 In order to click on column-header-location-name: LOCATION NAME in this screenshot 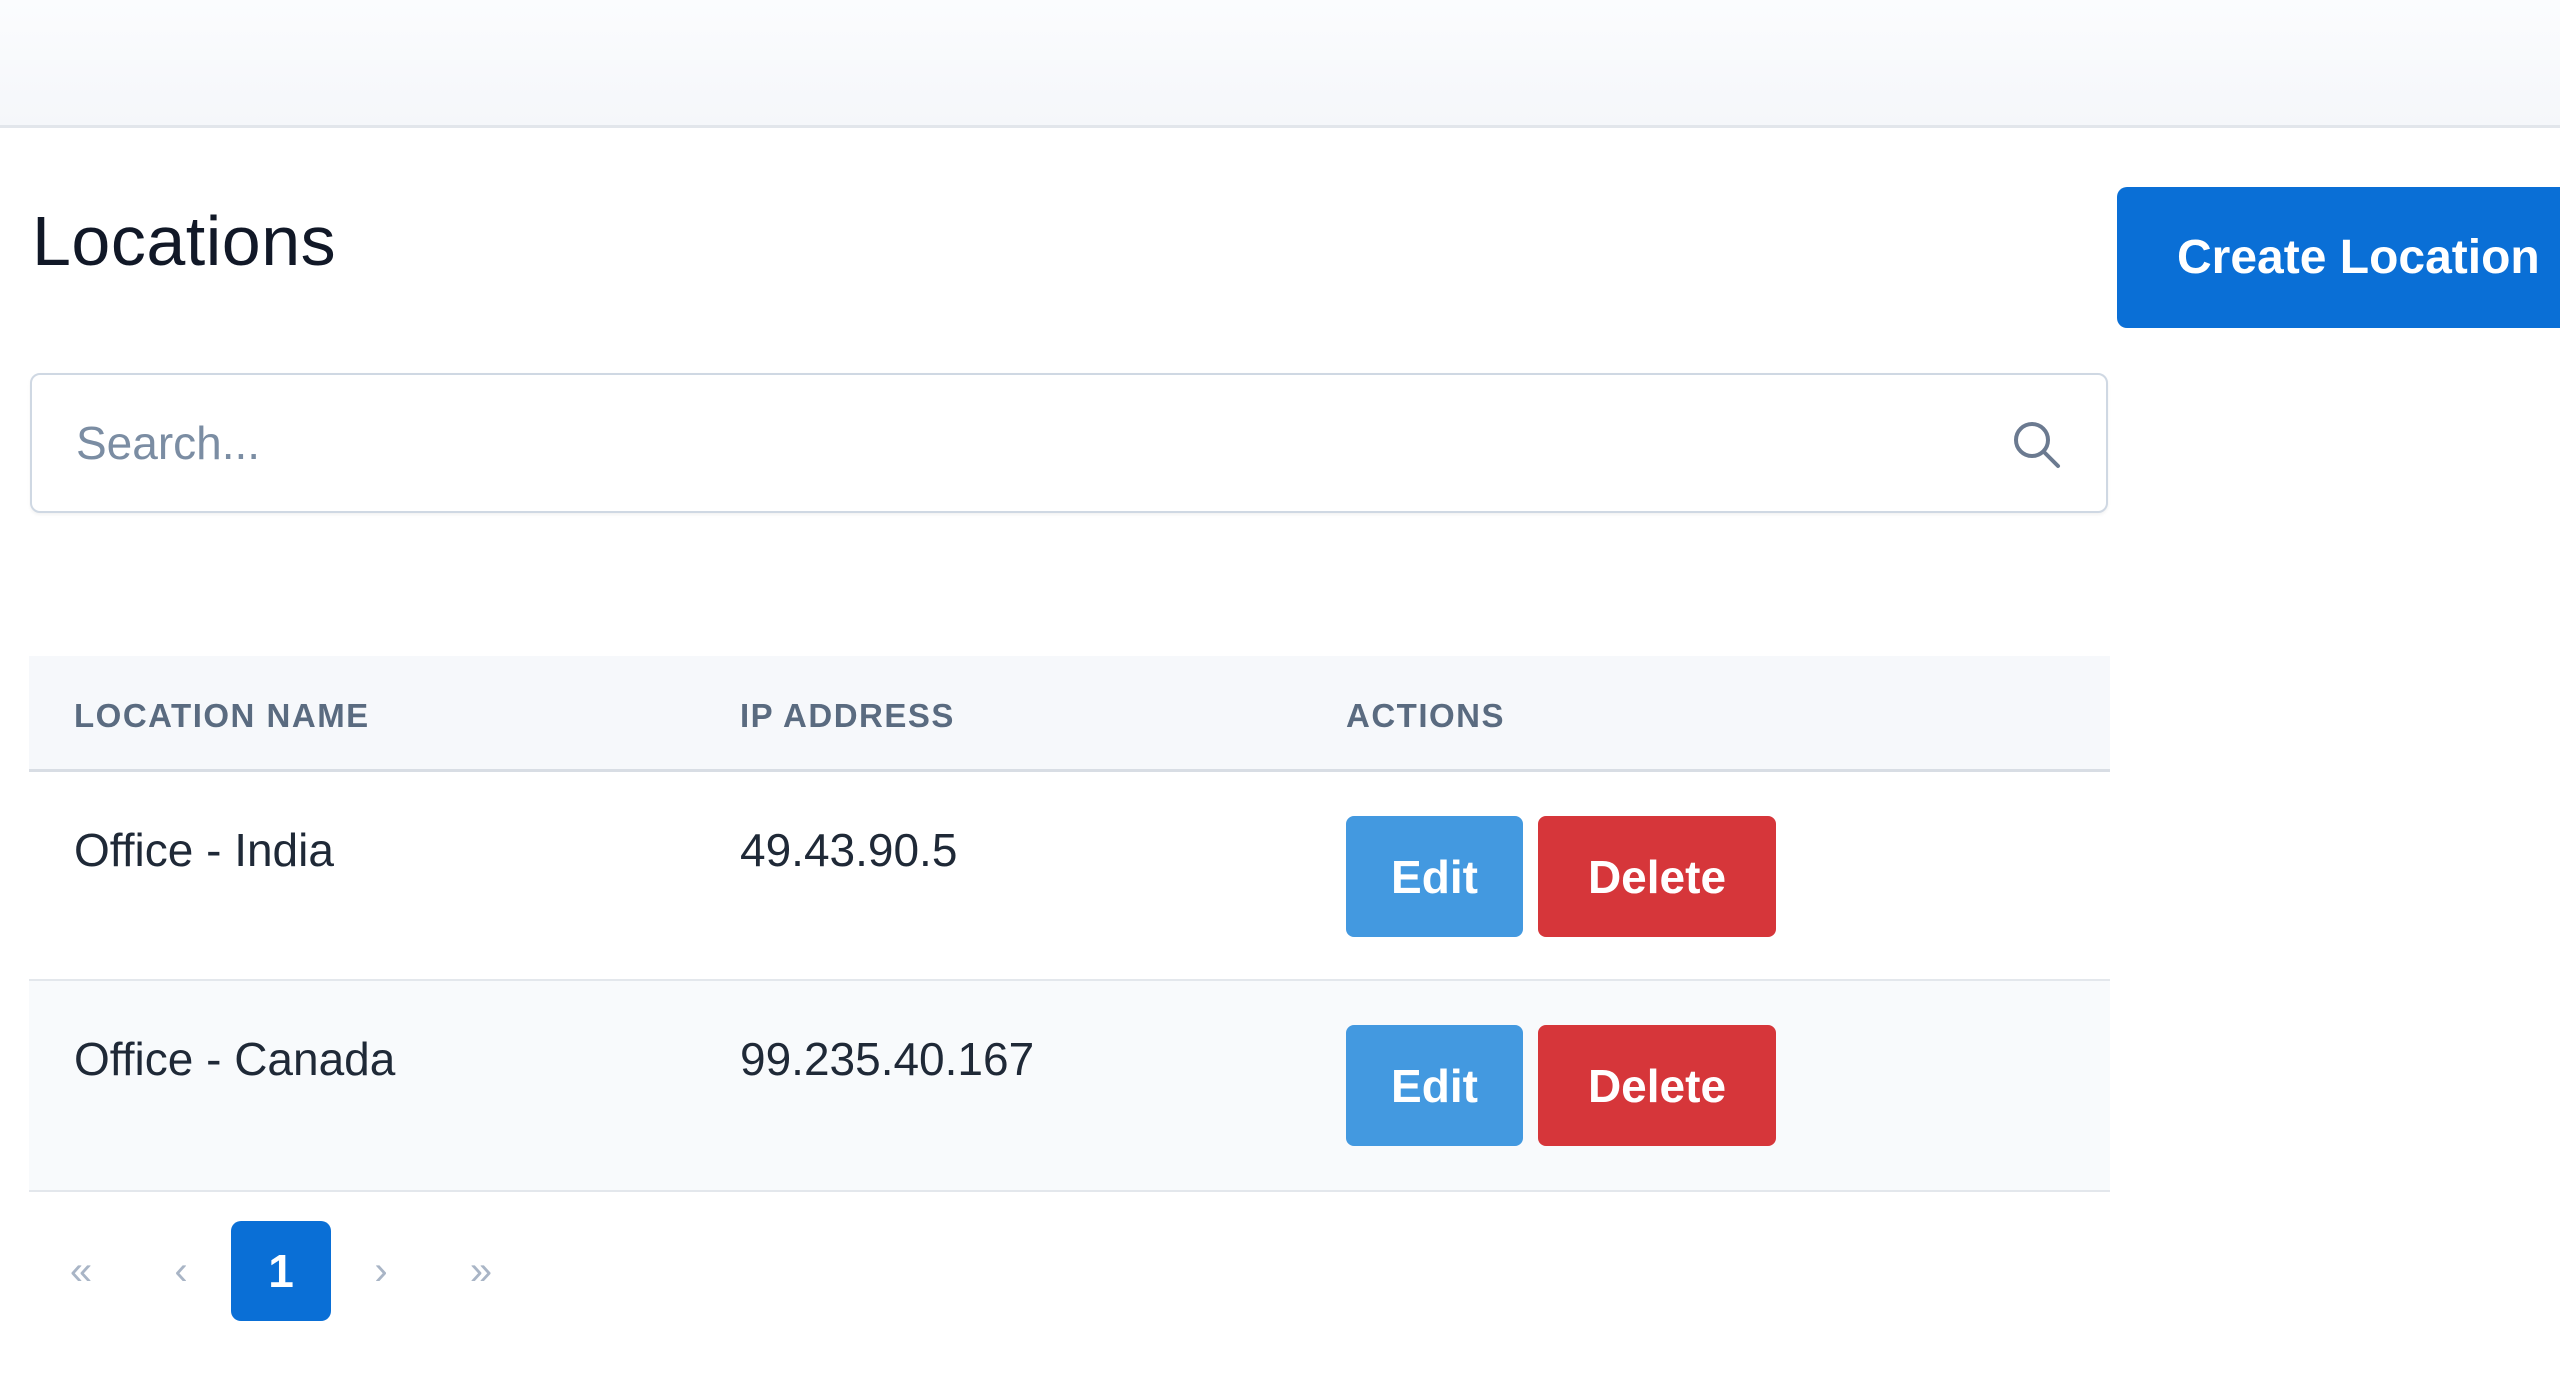, I will do `click(222, 715)`.